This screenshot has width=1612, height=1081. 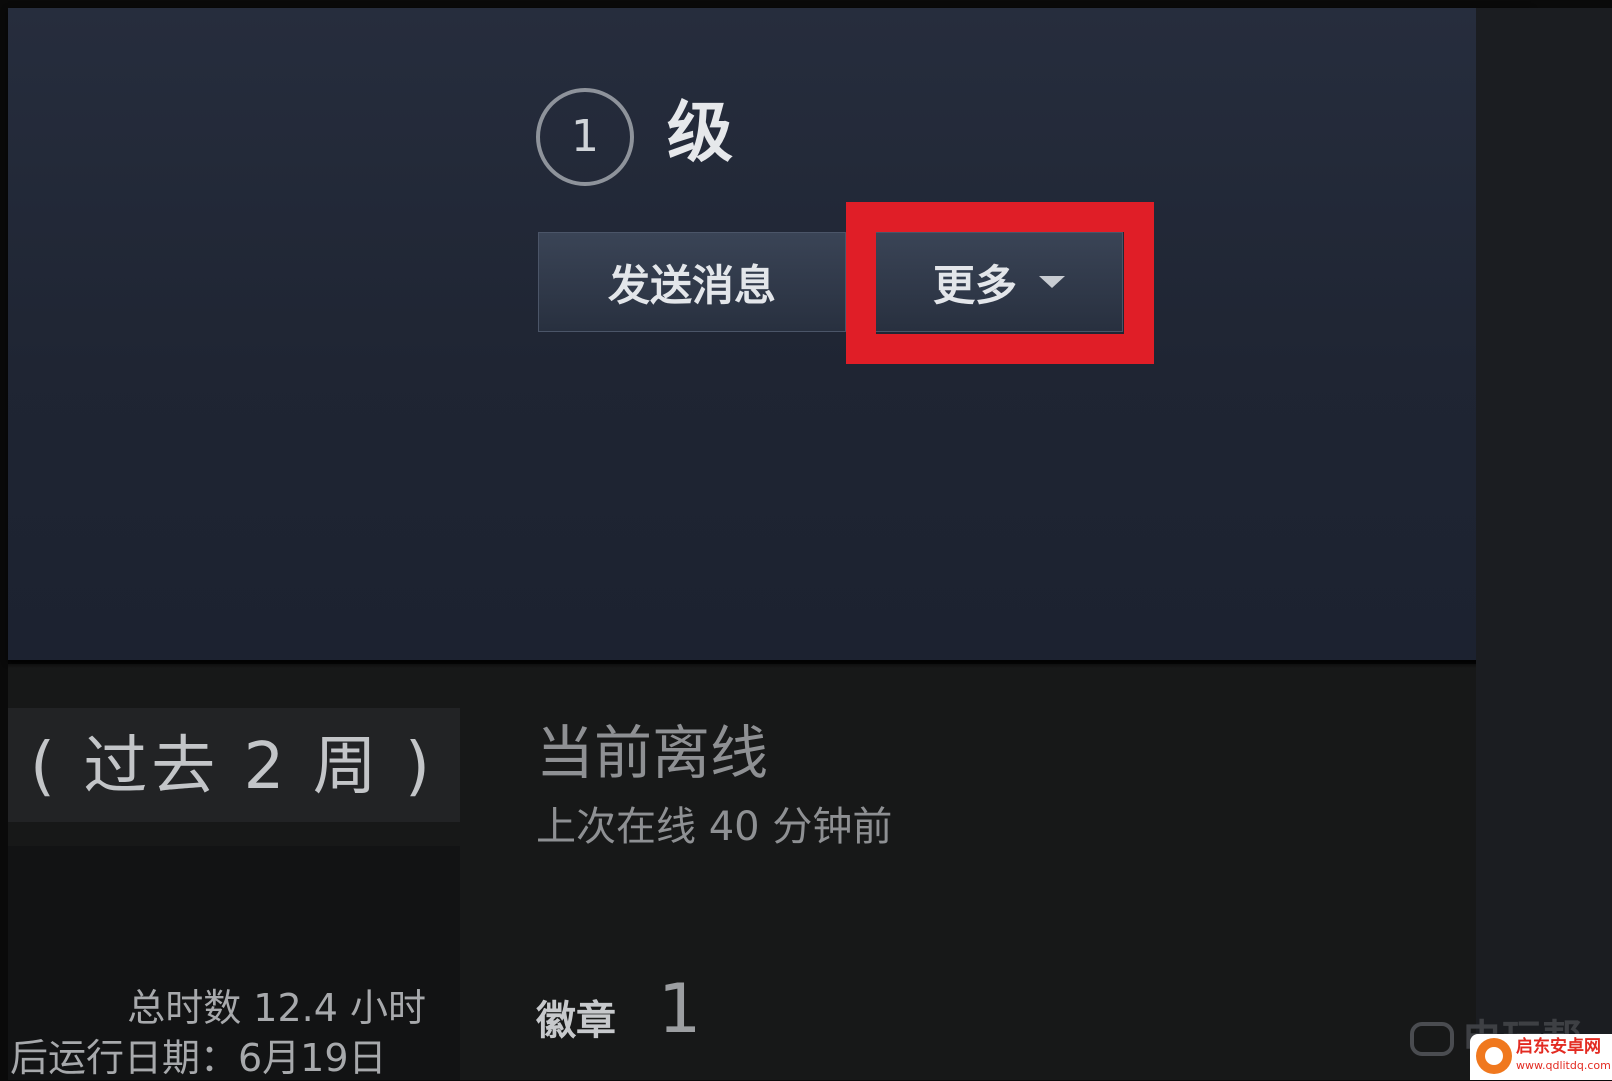 What do you see at coordinates (742, 664) in the screenshot?
I see `section-divider` at bounding box center [742, 664].